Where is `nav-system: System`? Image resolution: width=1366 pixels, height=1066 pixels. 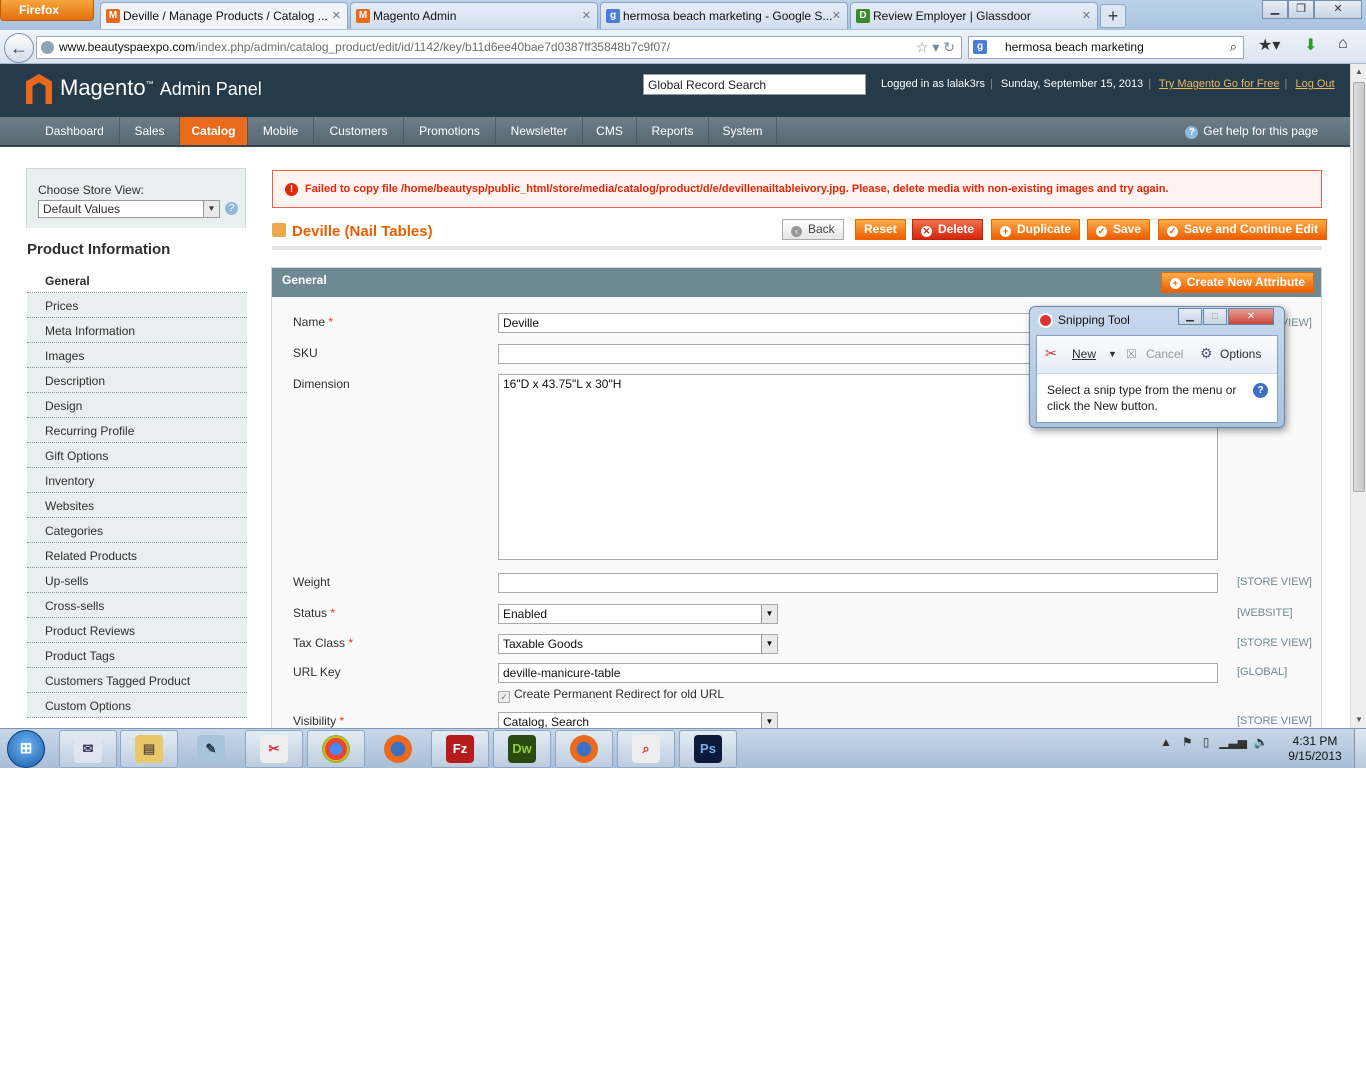 nav-system: System is located at coordinates (743, 131).